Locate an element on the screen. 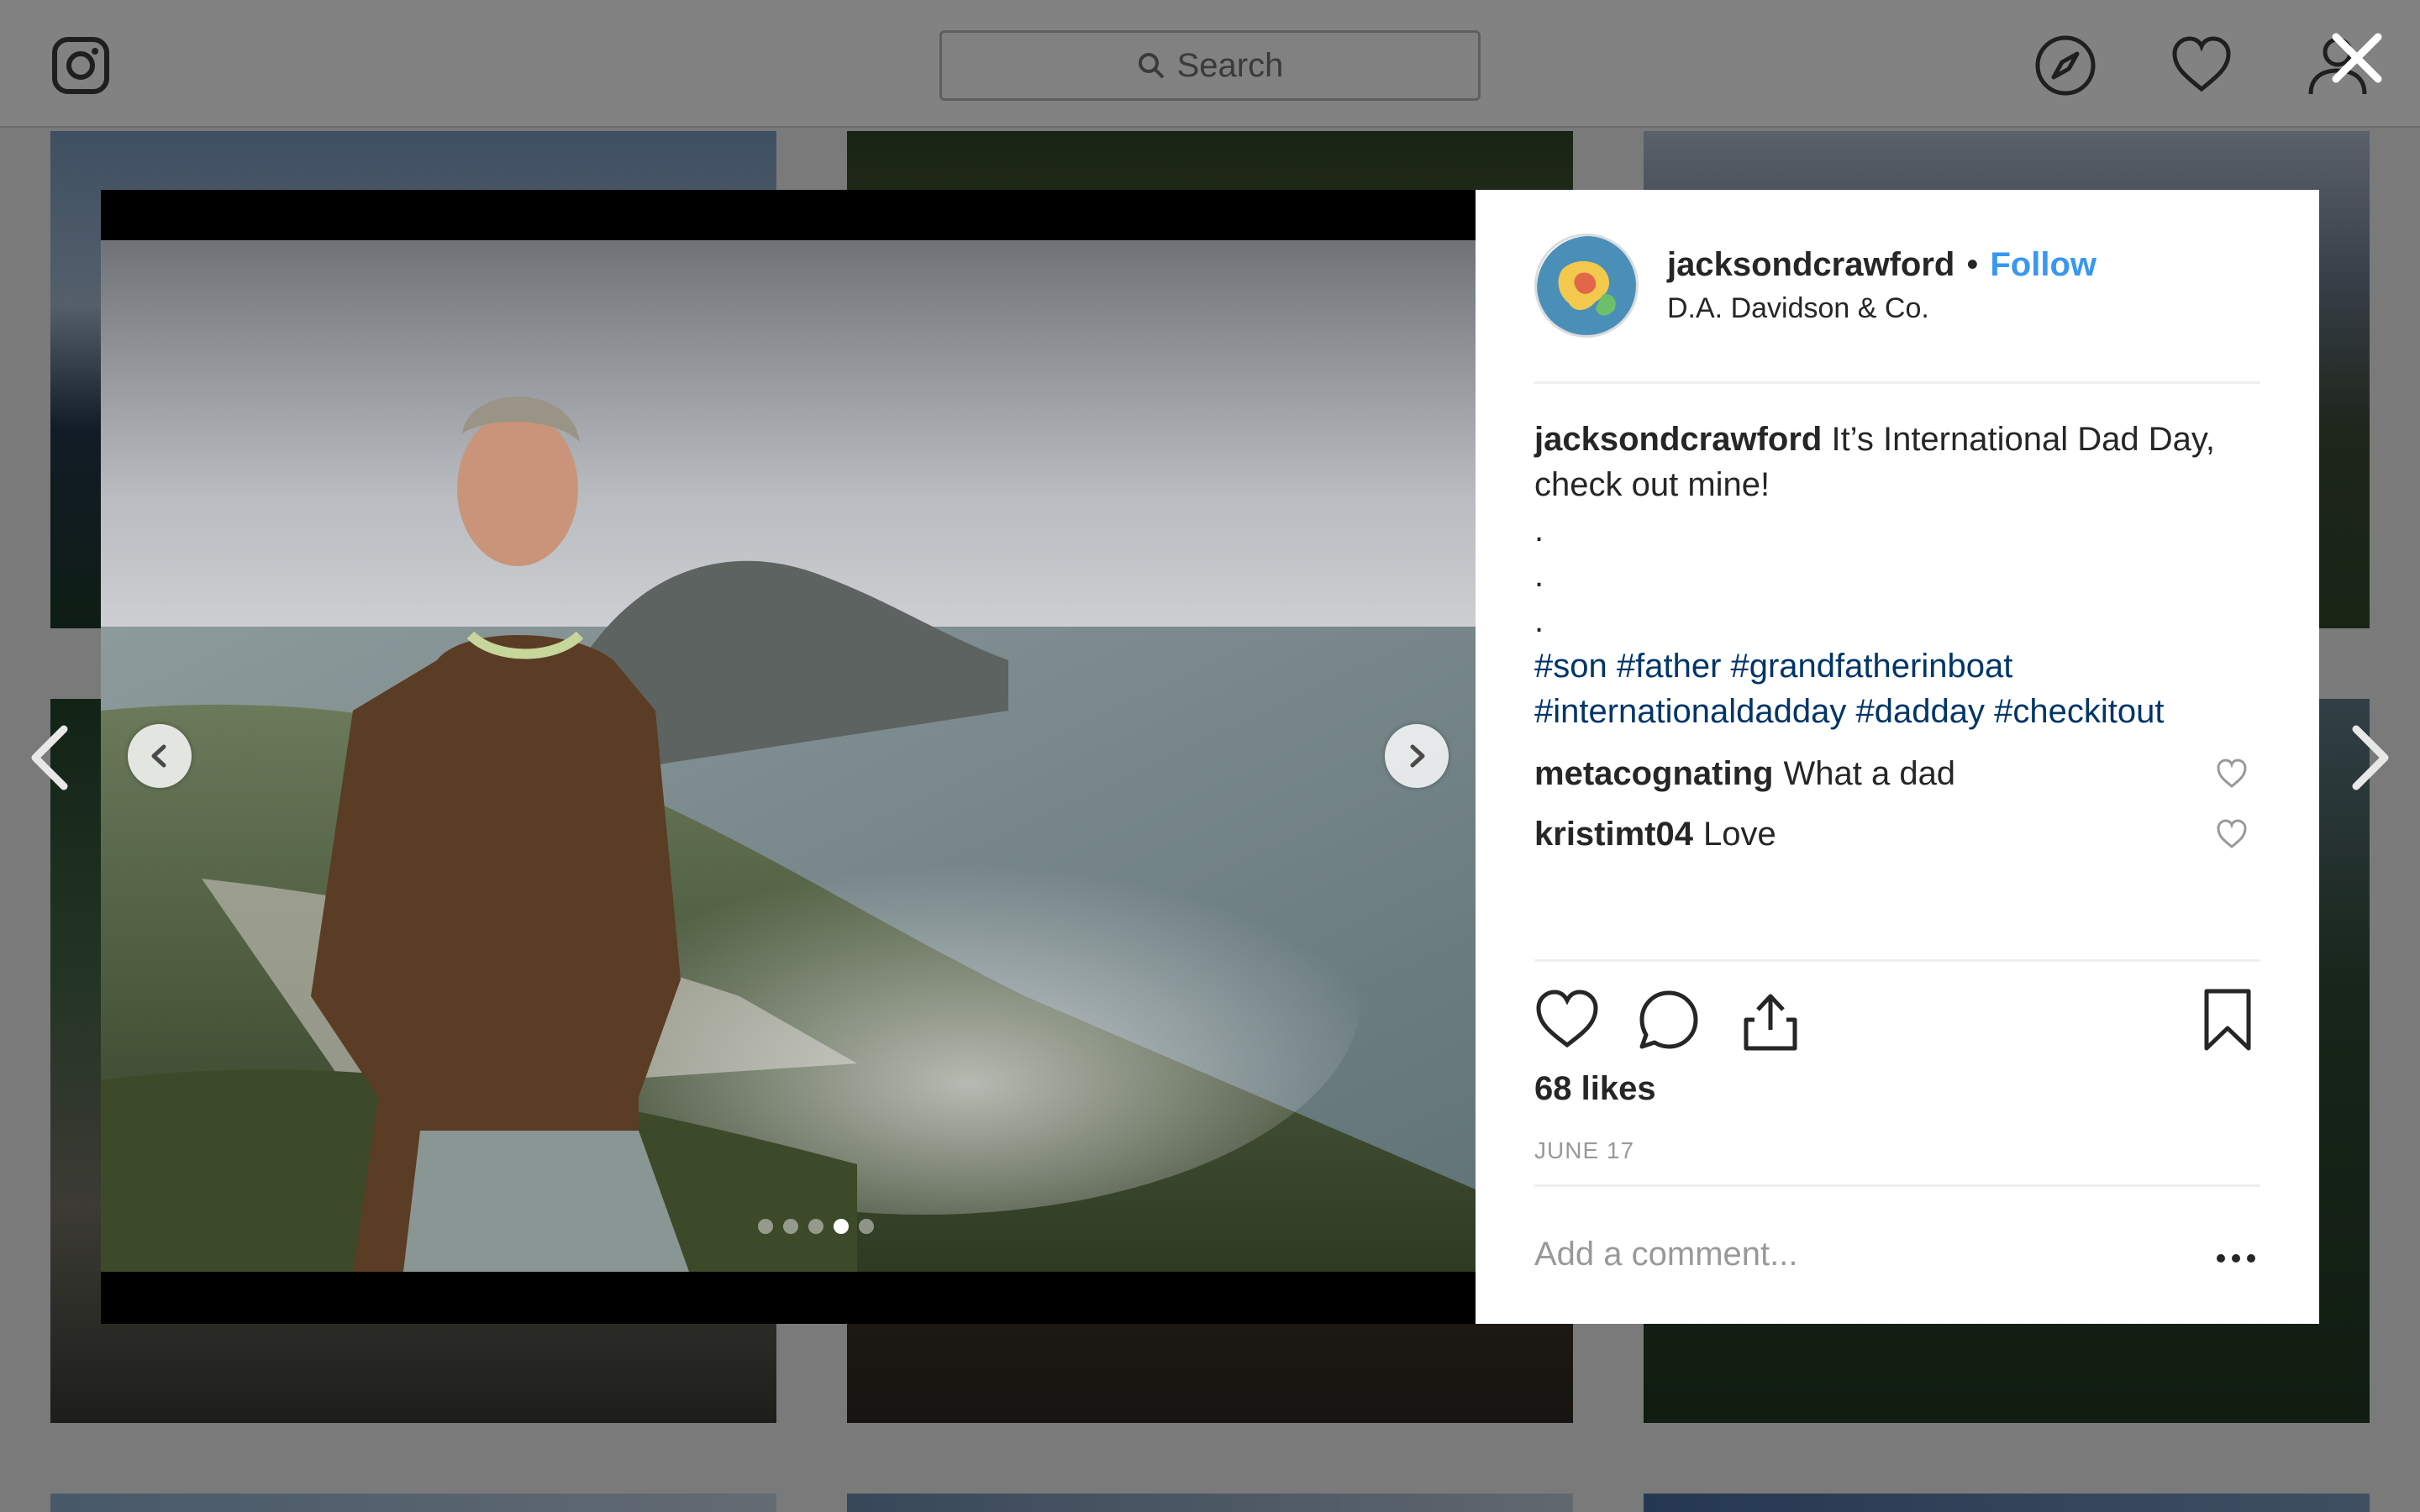 This screenshot has height=1512, width=2420. caption-username: jacksondcrawford is located at coordinates (1678, 439).